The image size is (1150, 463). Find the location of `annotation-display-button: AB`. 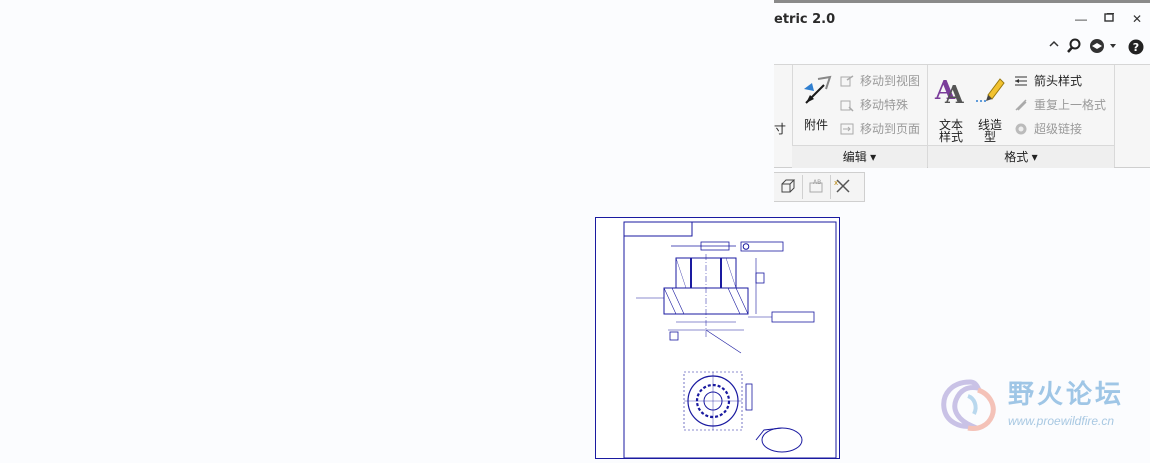

annotation-display-button: AB is located at coordinates (817, 187).